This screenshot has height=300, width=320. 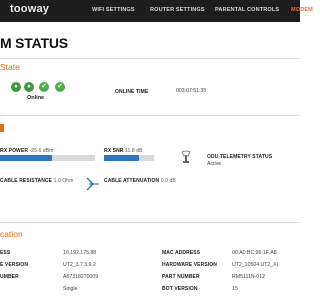 I want to click on software-version-value: UT2_3.7.3.9.2, so click(x=79, y=265).